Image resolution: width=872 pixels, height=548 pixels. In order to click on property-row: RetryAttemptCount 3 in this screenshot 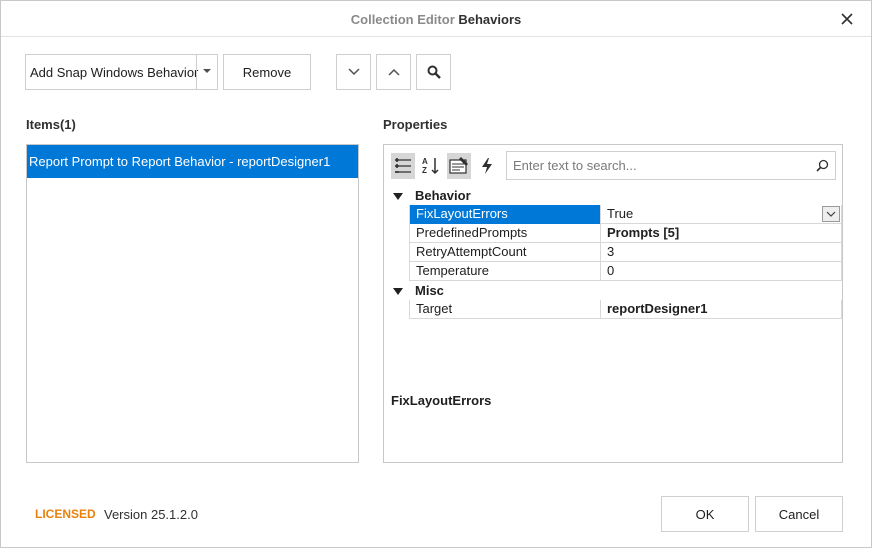, I will do `click(625, 252)`.